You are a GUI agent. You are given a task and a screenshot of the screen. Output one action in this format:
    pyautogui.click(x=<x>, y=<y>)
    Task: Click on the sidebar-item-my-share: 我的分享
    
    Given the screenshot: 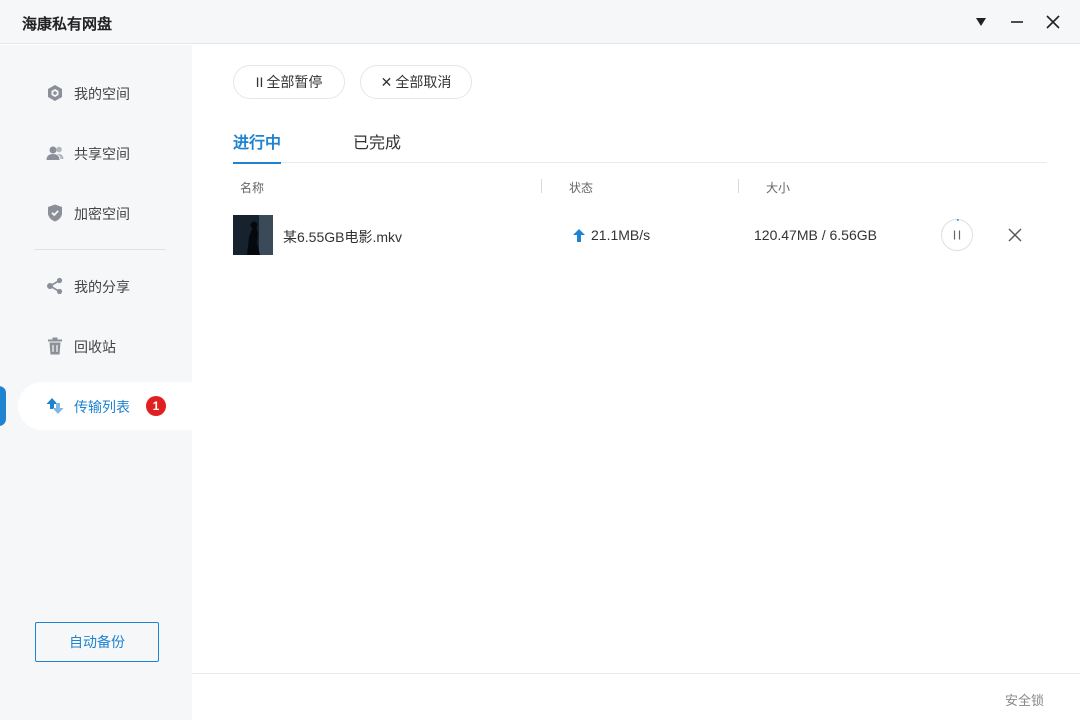 What is the action you would take?
    pyautogui.click(x=105, y=286)
    